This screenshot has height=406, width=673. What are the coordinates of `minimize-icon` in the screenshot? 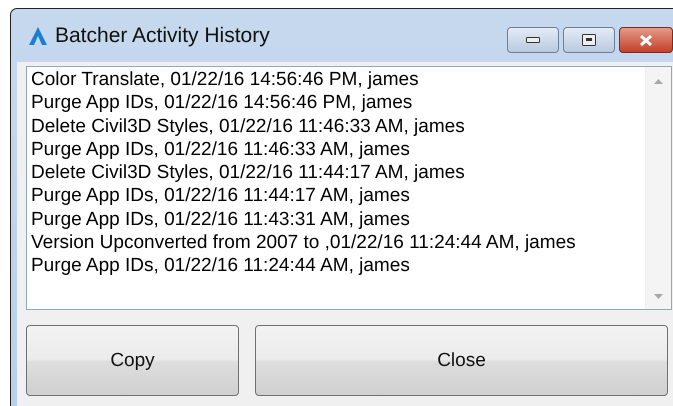 It's located at (533, 40).